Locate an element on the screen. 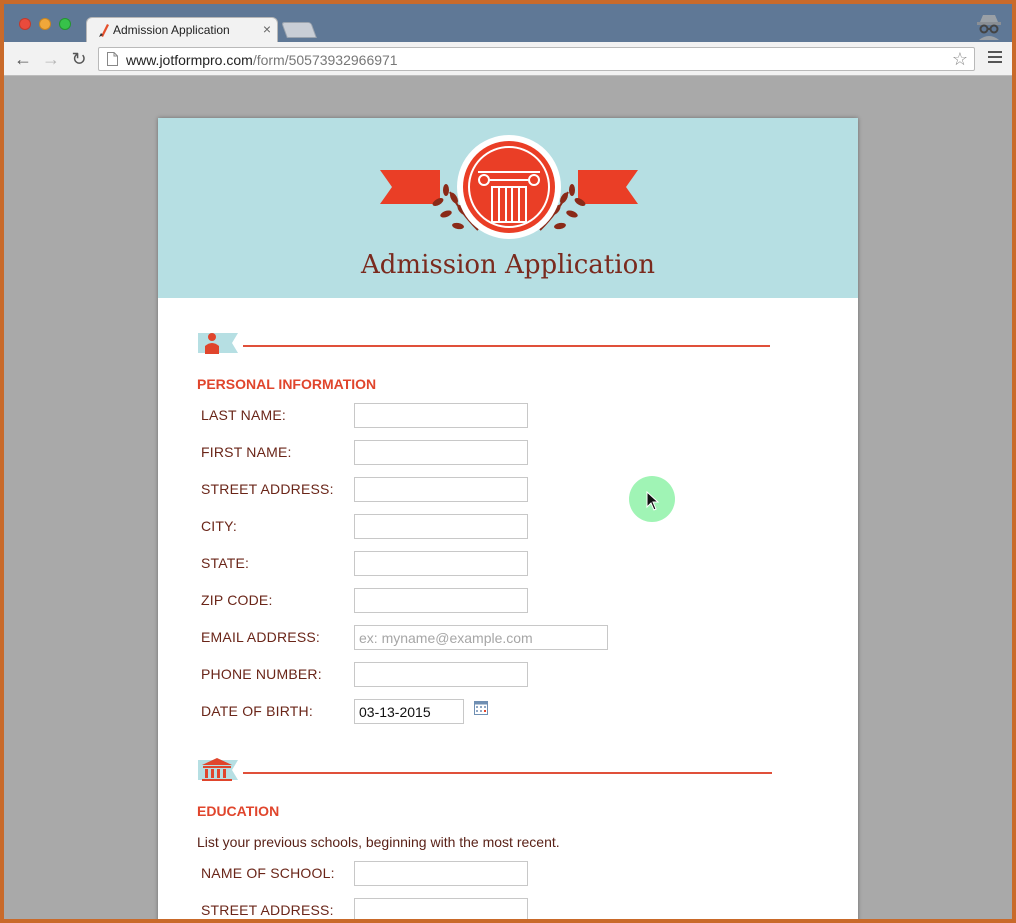 The height and width of the screenshot is (923, 1016). url-text: www.jotformpro.com/form/50573932966971 is located at coordinates (262, 60).